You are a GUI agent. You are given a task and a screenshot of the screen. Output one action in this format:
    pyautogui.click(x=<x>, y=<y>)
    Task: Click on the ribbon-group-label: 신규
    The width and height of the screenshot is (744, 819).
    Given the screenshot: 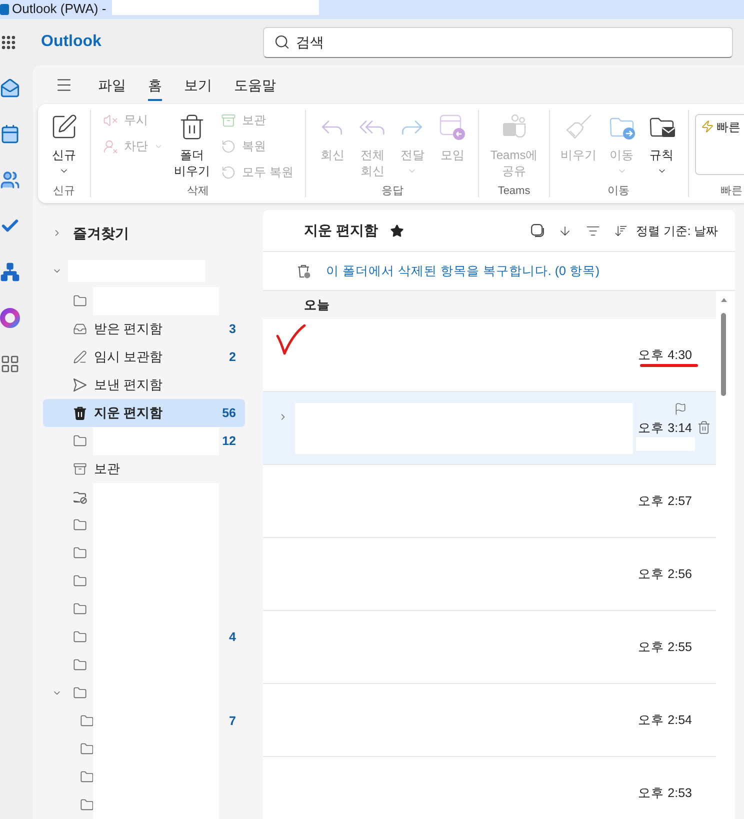 What is the action you would take?
    pyautogui.click(x=64, y=191)
    